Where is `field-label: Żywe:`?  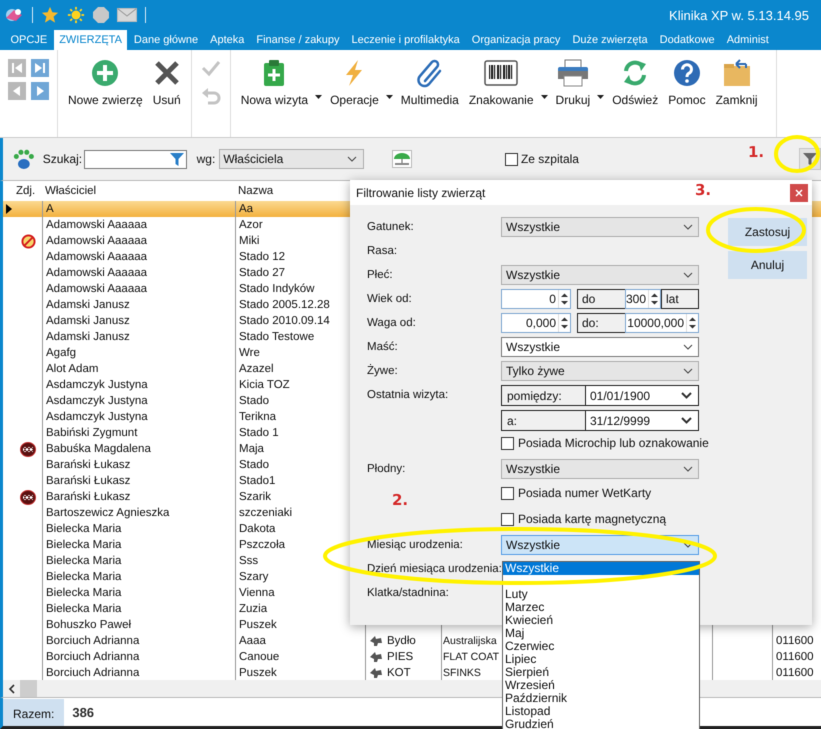
field-label: Żywe: is located at coordinates (382, 371).